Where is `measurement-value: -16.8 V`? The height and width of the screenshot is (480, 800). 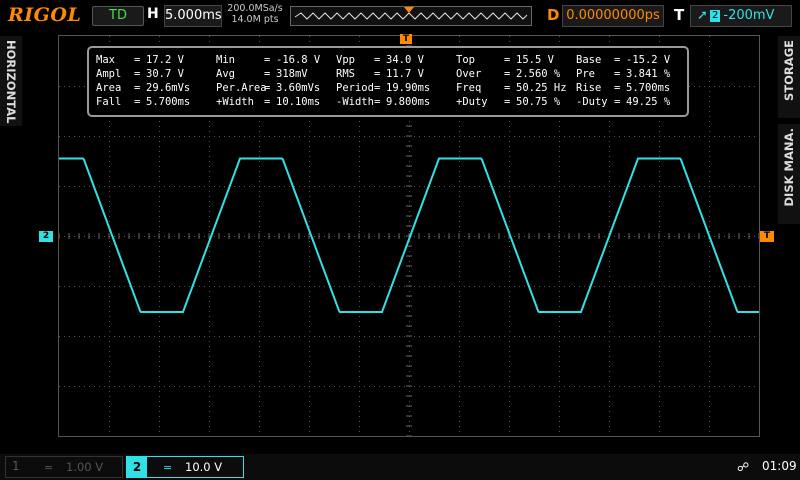
measurement-value: -16.8 V is located at coordinates (298, 60).